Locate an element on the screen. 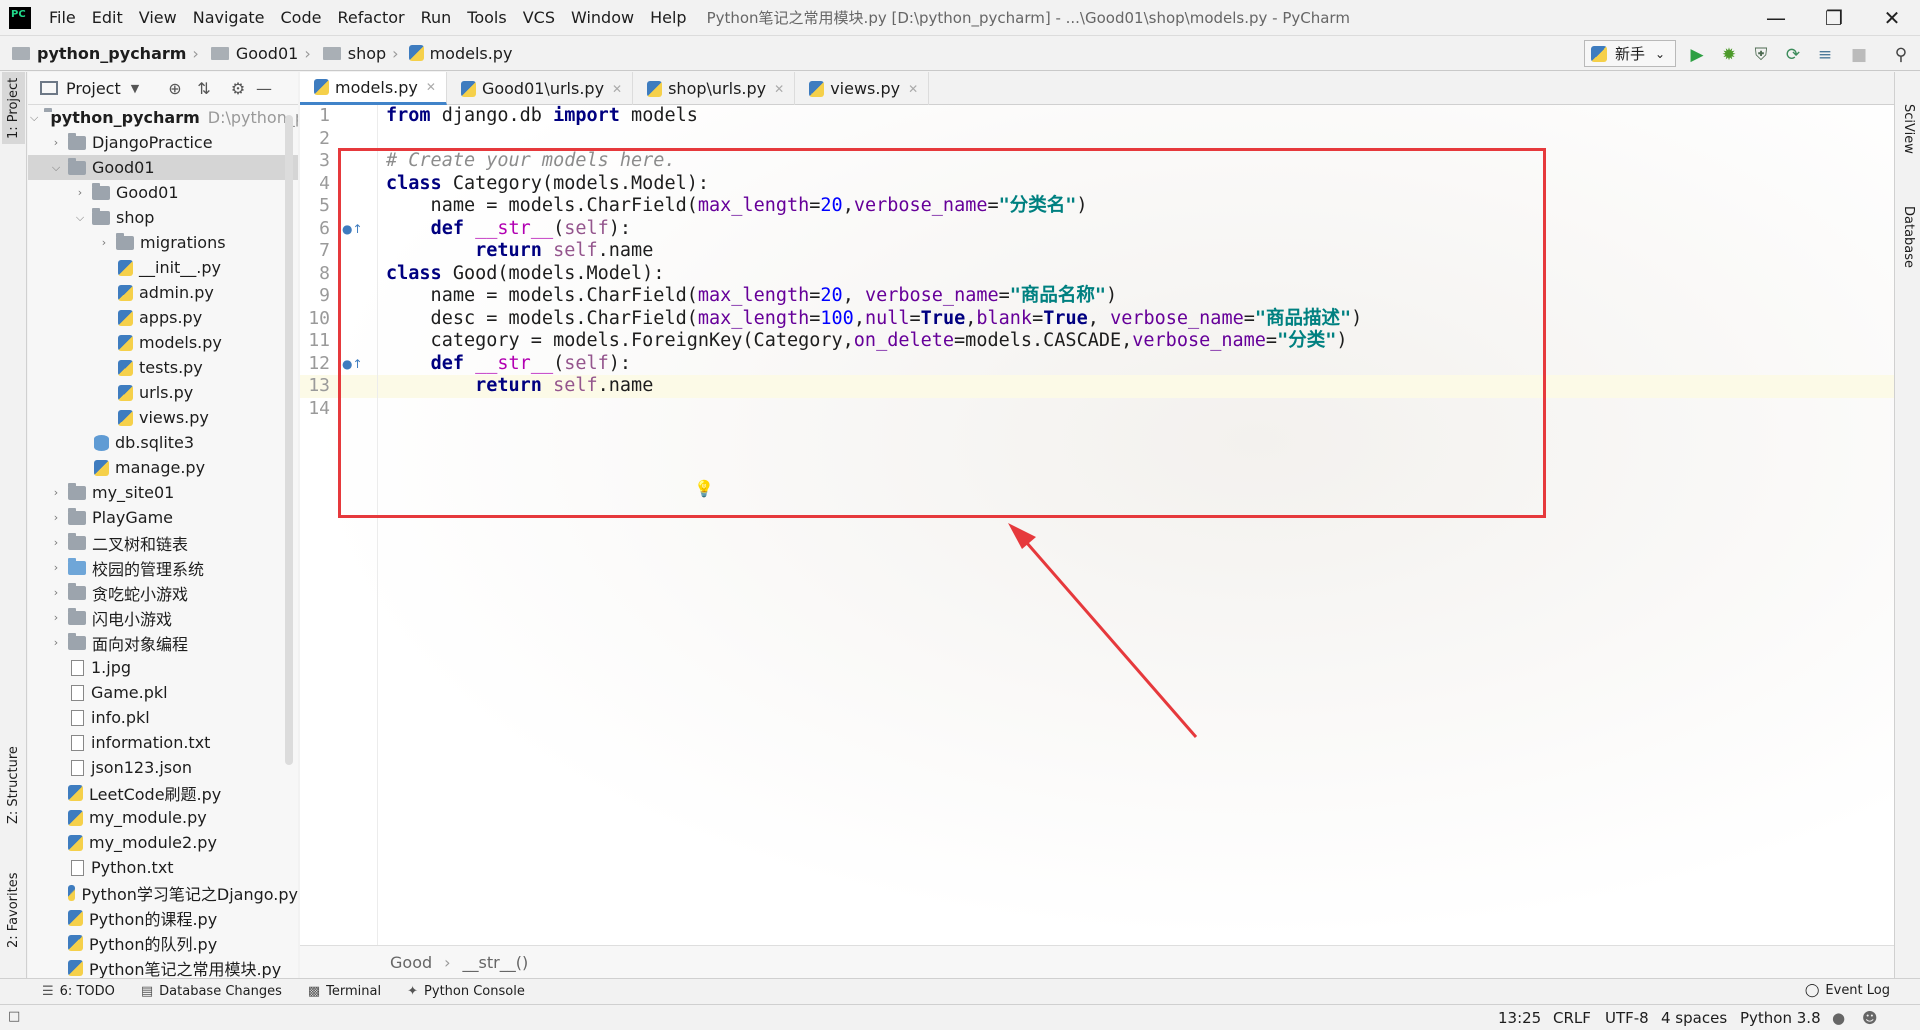 The width and height of the screenshot is (1920, 1030). tool-tab-favorites: 2: Favorites is located at coordinates (13, 910).